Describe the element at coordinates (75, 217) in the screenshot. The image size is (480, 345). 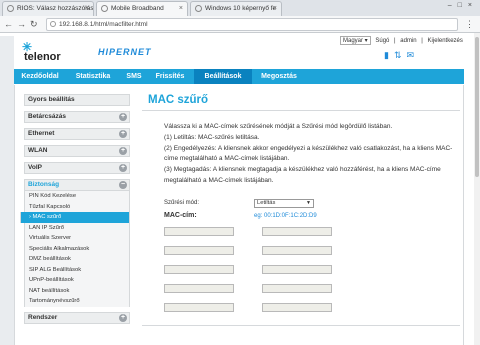
I see `sidebar-item-mac-filter: › MAC szűrő` at that location.